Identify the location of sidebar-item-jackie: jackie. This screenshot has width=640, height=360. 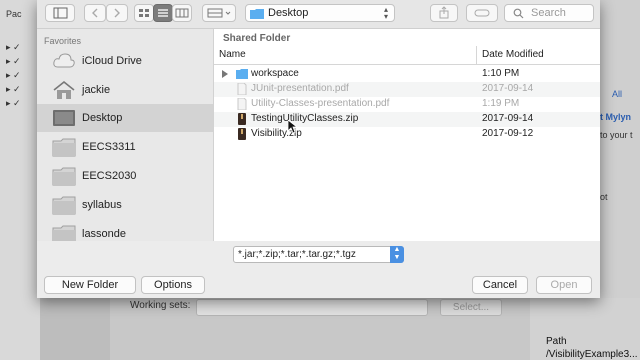
(125, 90).